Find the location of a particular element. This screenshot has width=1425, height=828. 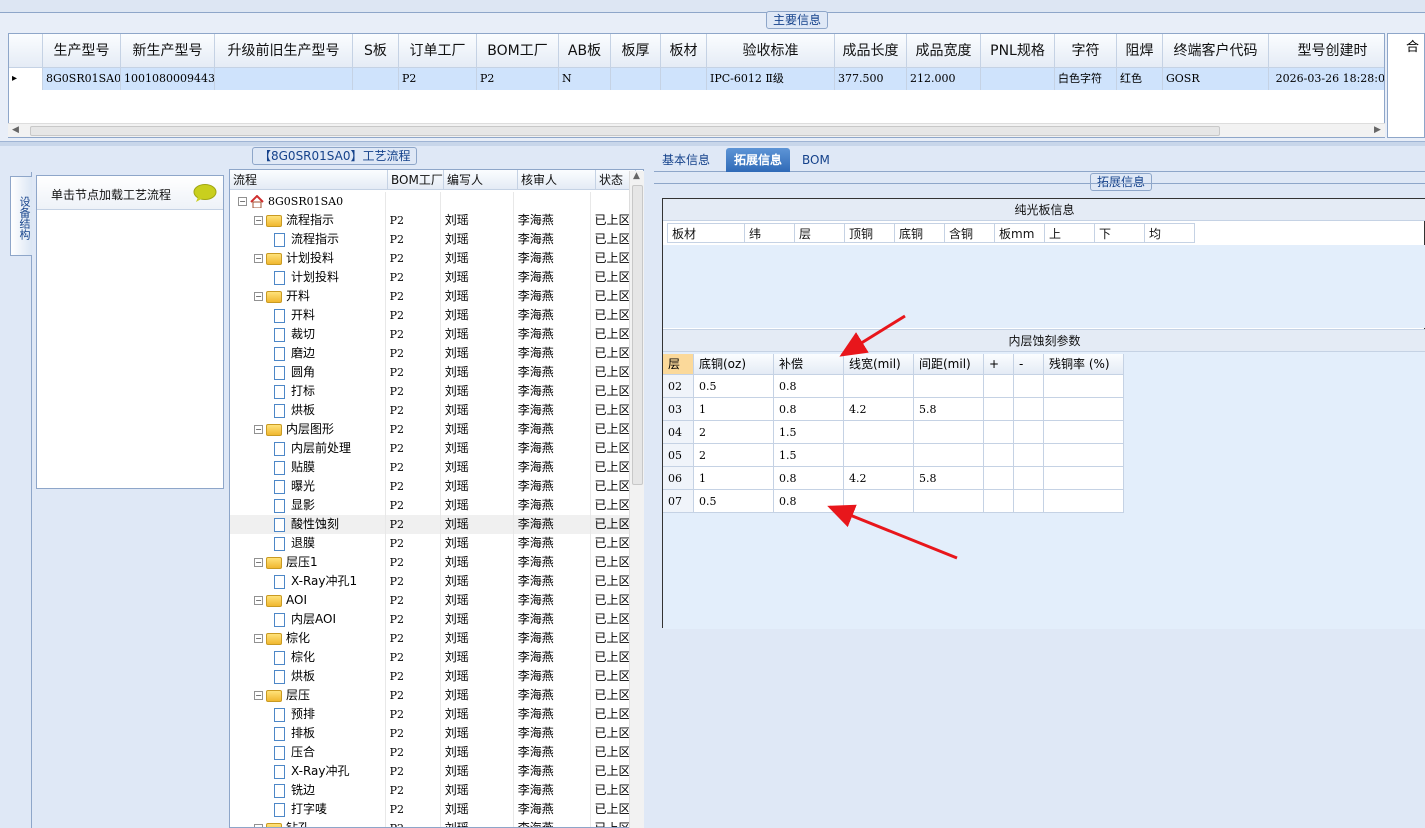

plain-col-header: 纬 is located at coordinates (770, 233).